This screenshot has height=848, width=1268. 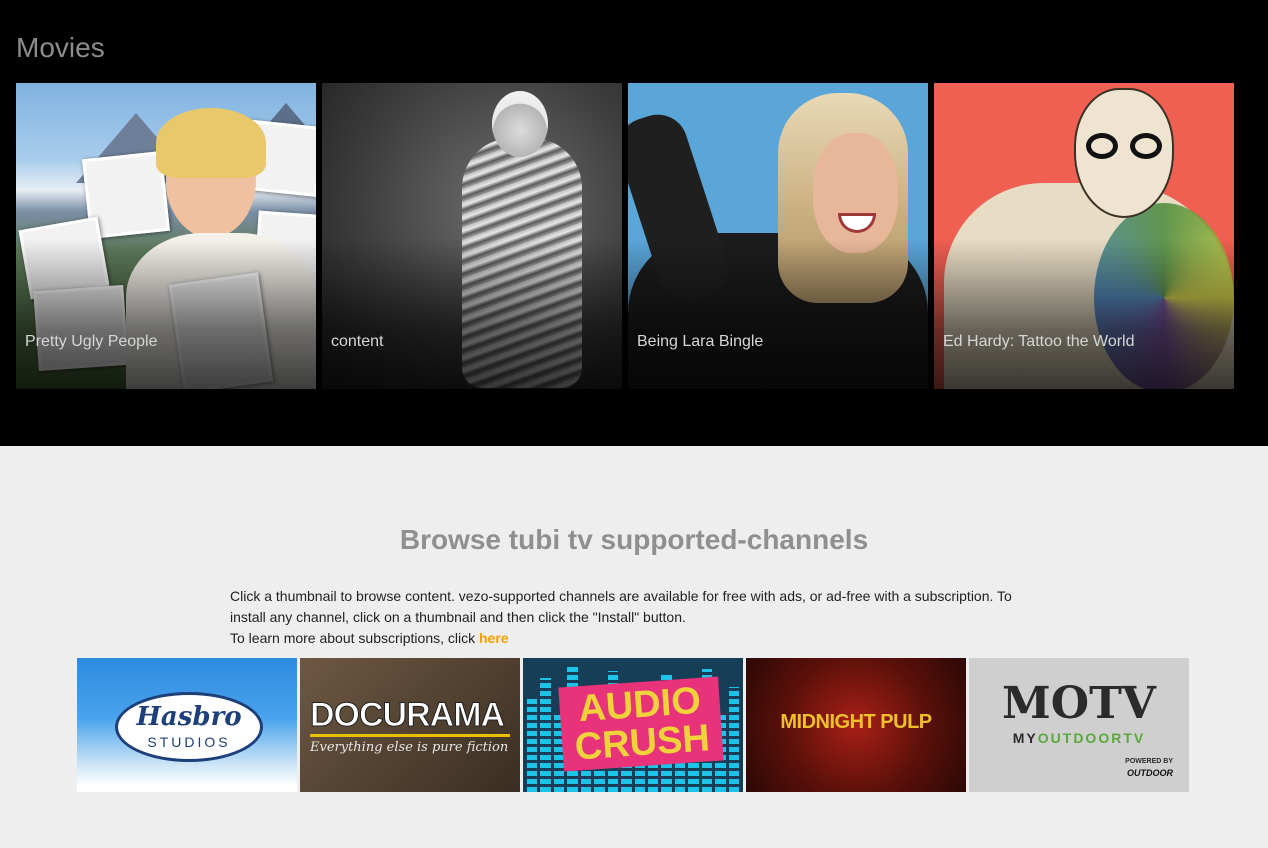 I want to click on channel-tile-docurama: DOCURAMA Everything else is pure fiction, so click(x=410, y=725).